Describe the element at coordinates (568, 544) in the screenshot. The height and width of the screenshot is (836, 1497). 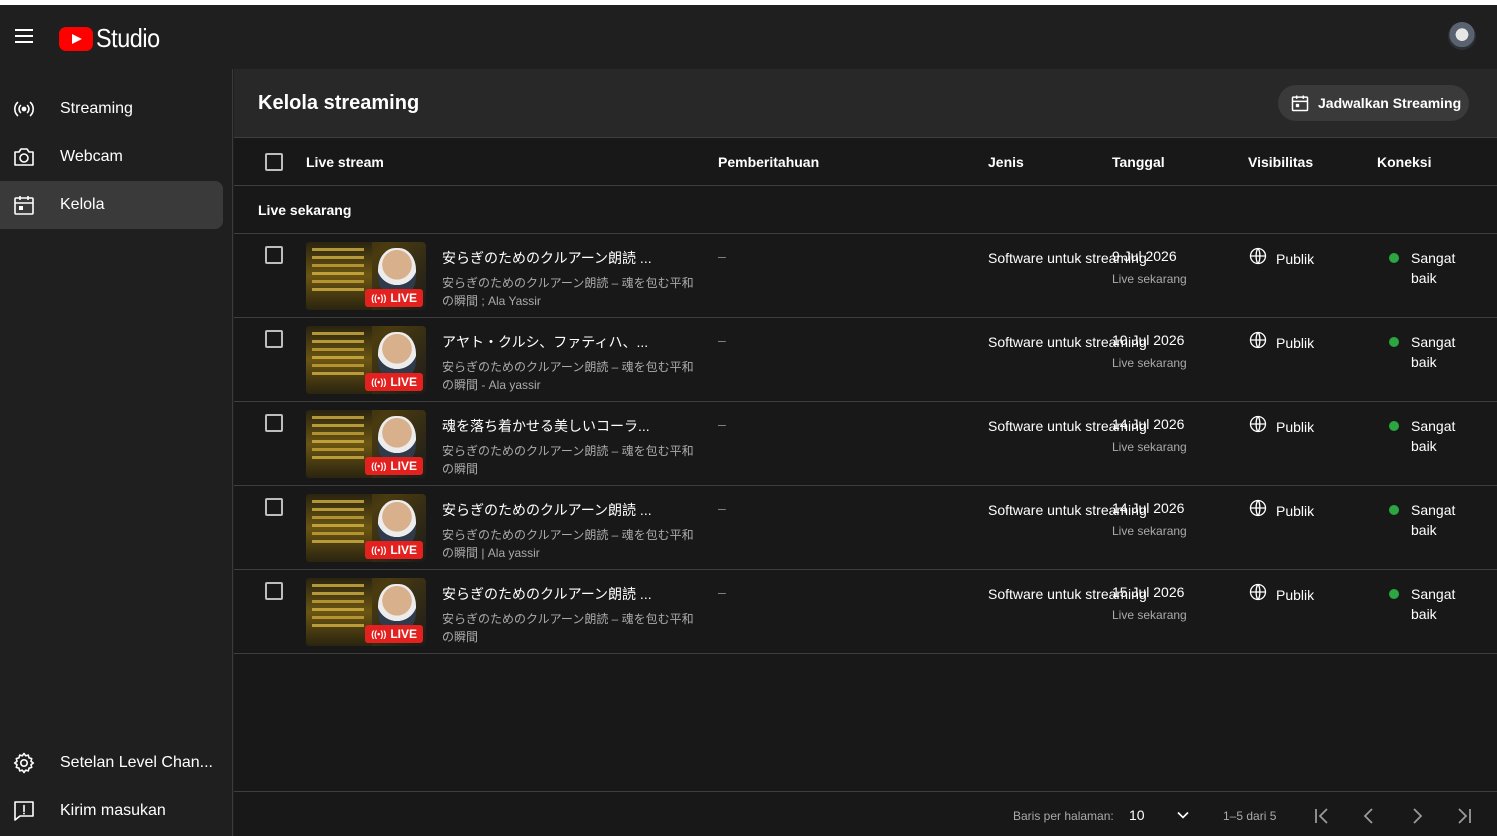
I see `stream-description: 安らぎのためのクルアーン朗読 – 魂を包む平和の瞬間 | Ala yassir` at that location.